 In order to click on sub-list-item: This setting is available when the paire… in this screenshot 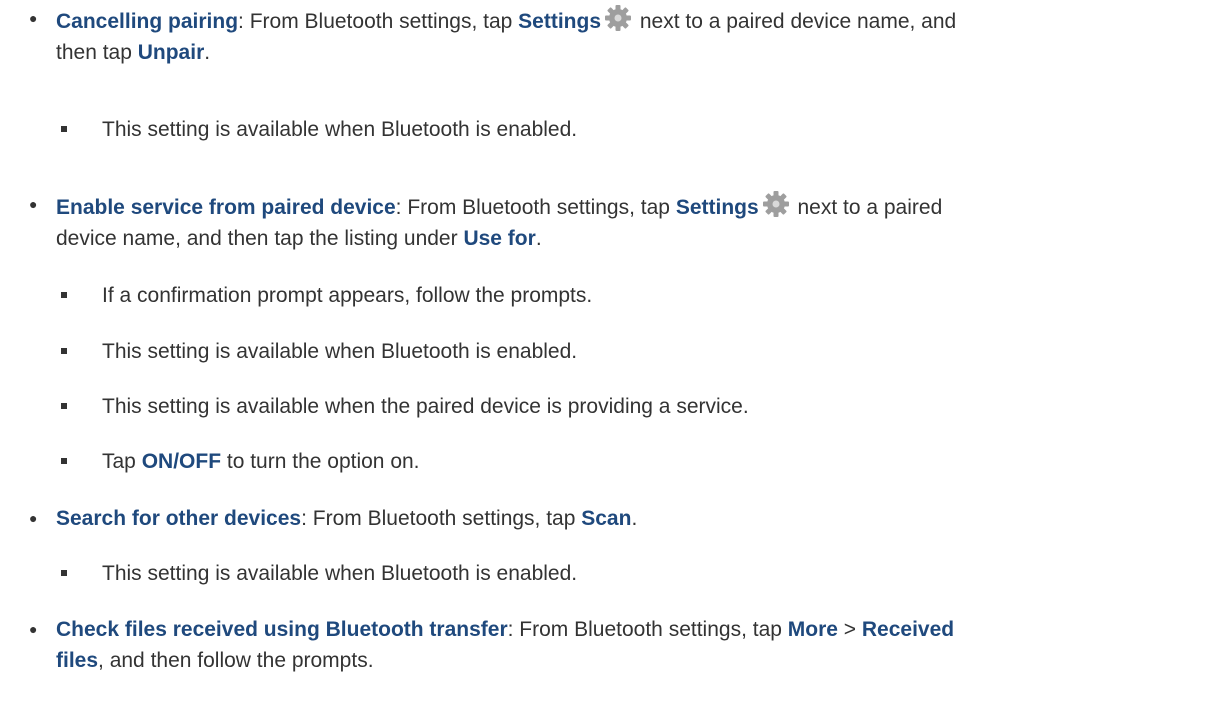, I will do `click(606, 407)`.